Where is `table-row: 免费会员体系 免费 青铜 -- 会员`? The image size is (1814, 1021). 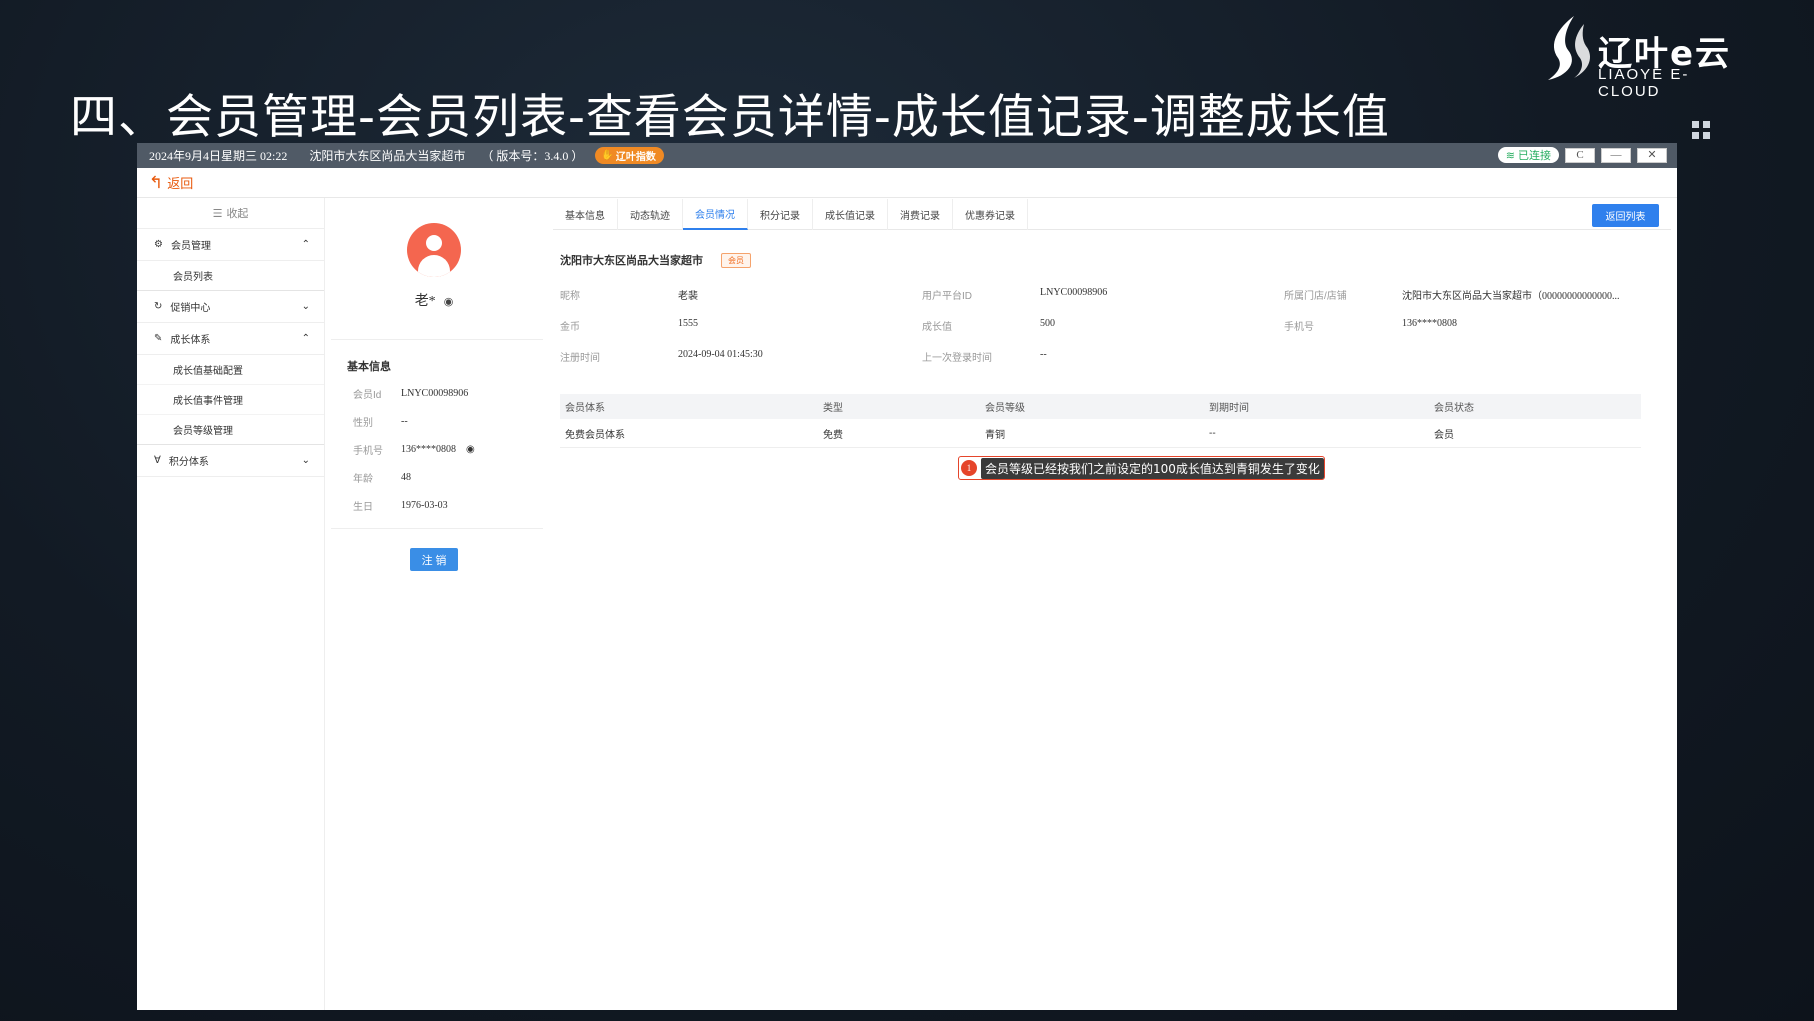
table-row: 免费会员体系 免费 青铜 -- 会员 is located at coordinates (1100, 433).